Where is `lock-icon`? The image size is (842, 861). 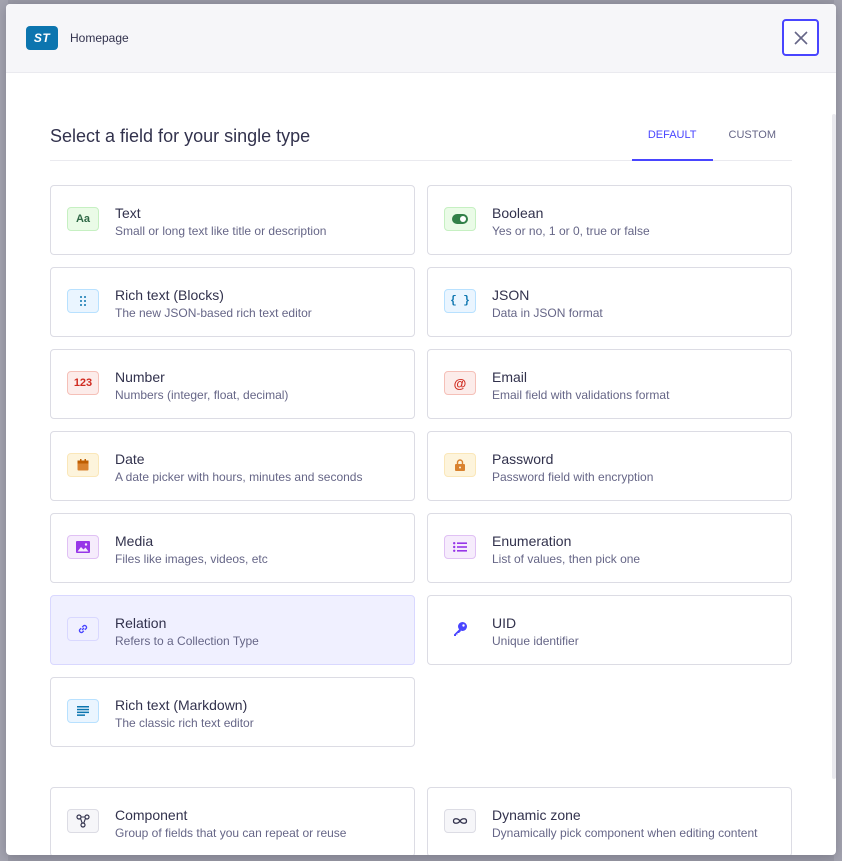 lock-icon is located at coordinates (460, 465).